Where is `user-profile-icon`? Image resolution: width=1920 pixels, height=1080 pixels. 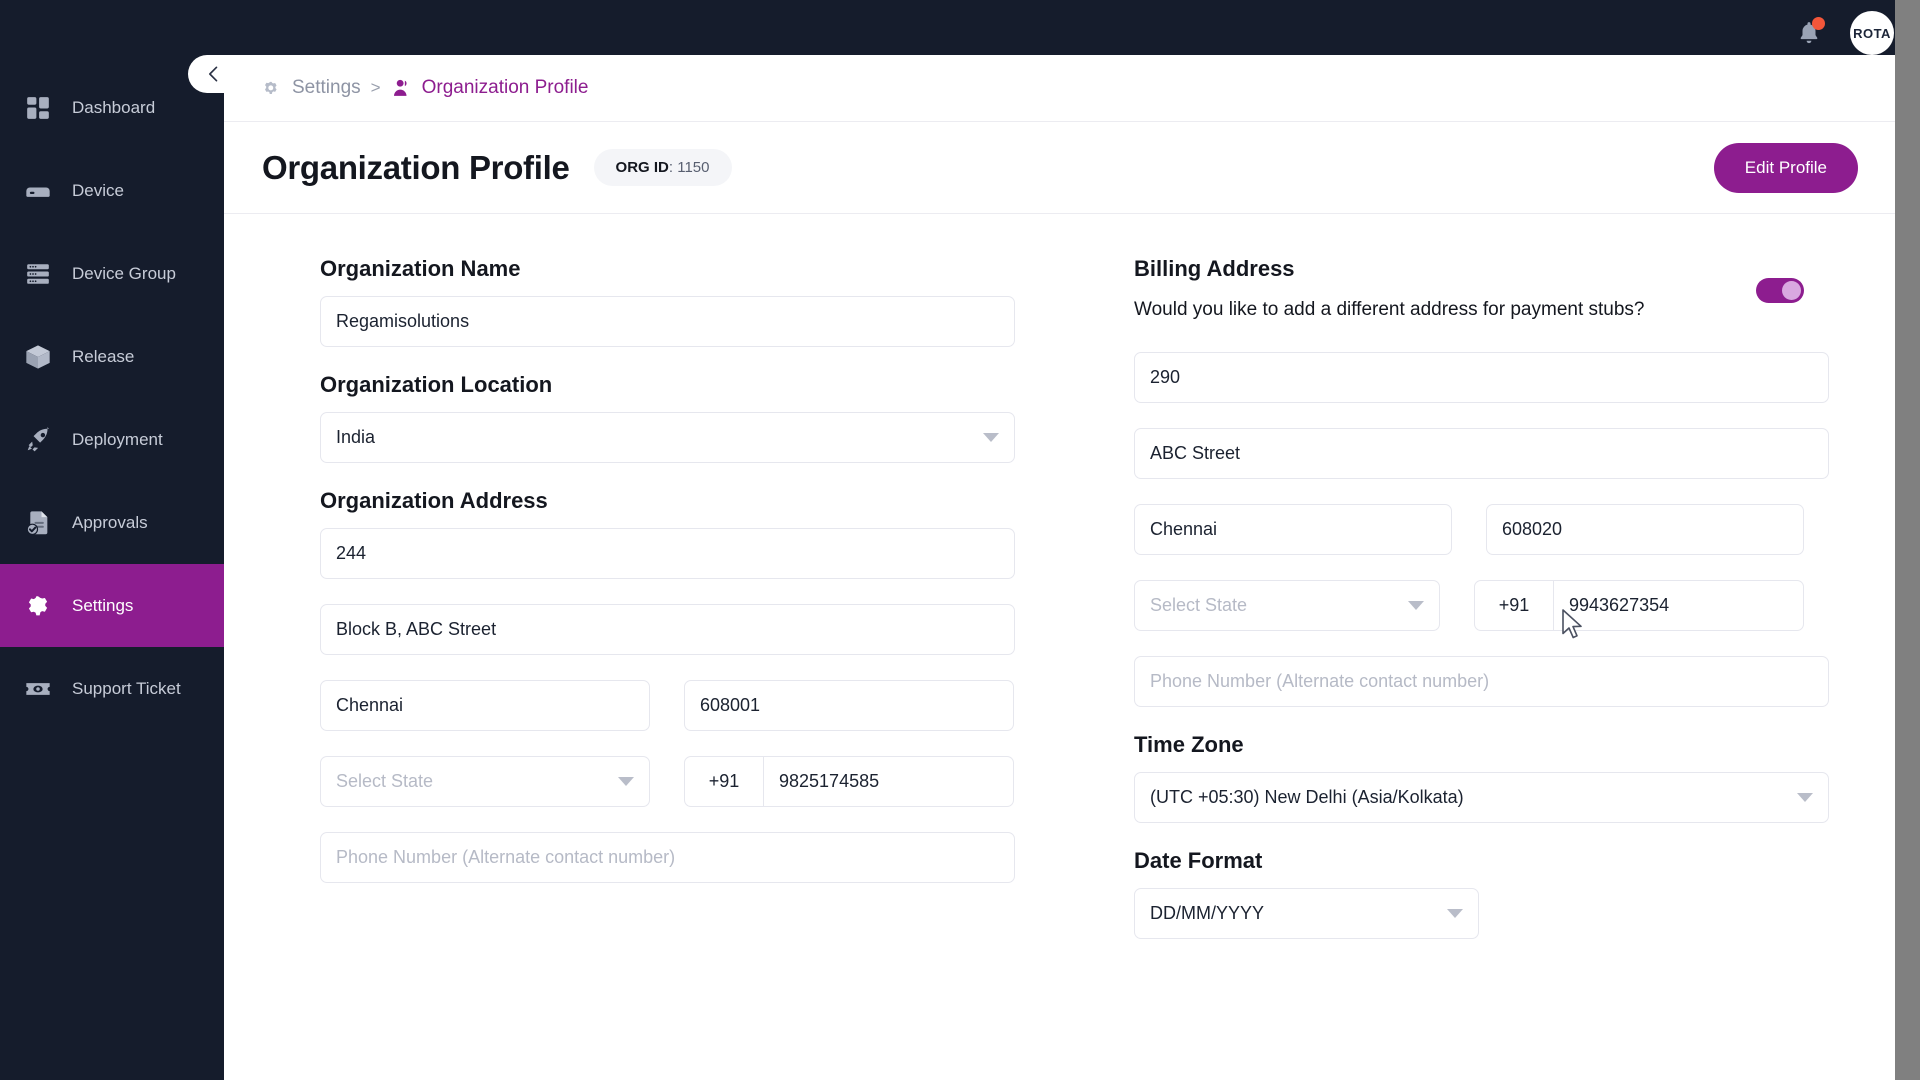
user-profile-icon is located at coordinates (400, 87).